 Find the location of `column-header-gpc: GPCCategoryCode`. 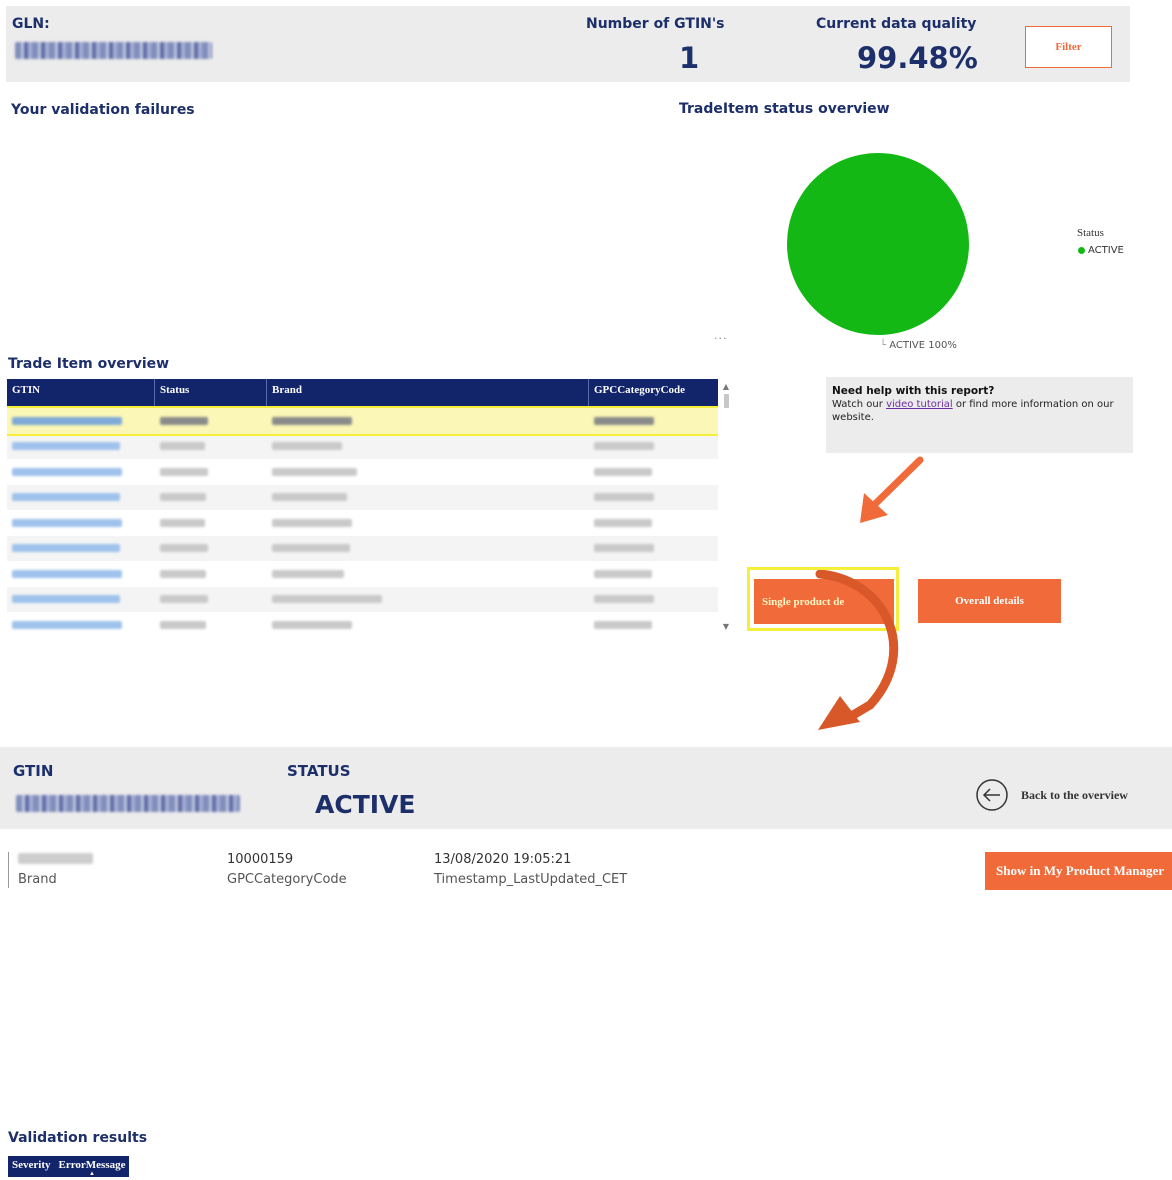

column-header-gpc: GPCCategoryCode is located at coordinates (653, 393).